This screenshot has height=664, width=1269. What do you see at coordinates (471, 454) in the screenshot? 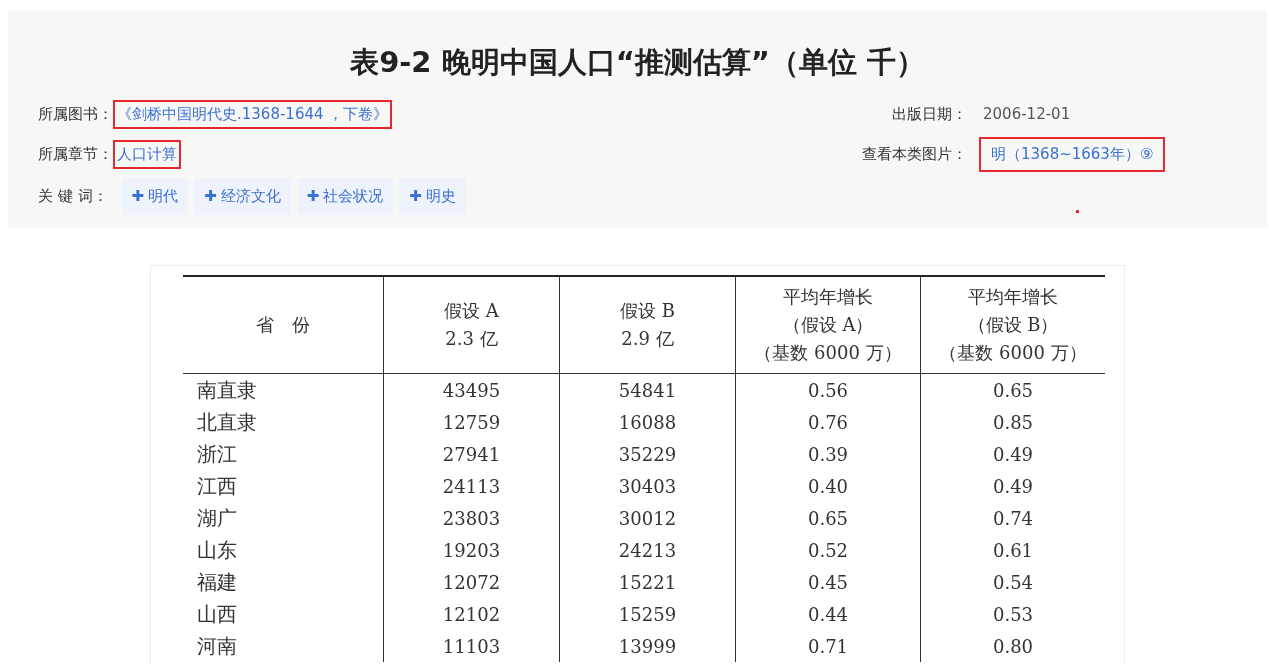
I see `table-cell: 27941` at bounding box center [471, 454].